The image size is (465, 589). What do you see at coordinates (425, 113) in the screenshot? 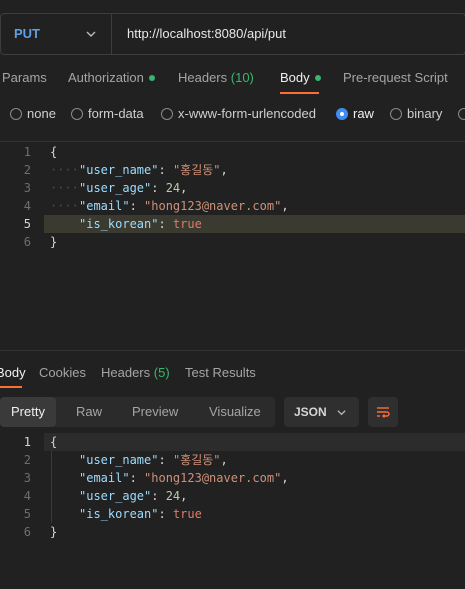
I see `radio-label: binary` at bounding box center [425, 113].